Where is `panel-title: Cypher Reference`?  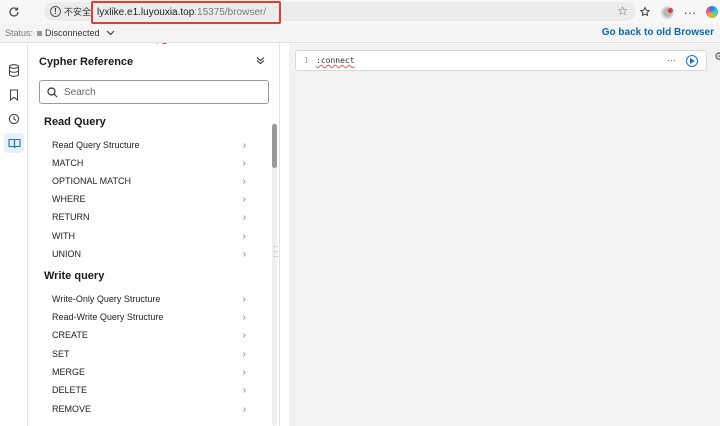 panel-title: Cypher Reference is located at coordinates (86, 62).